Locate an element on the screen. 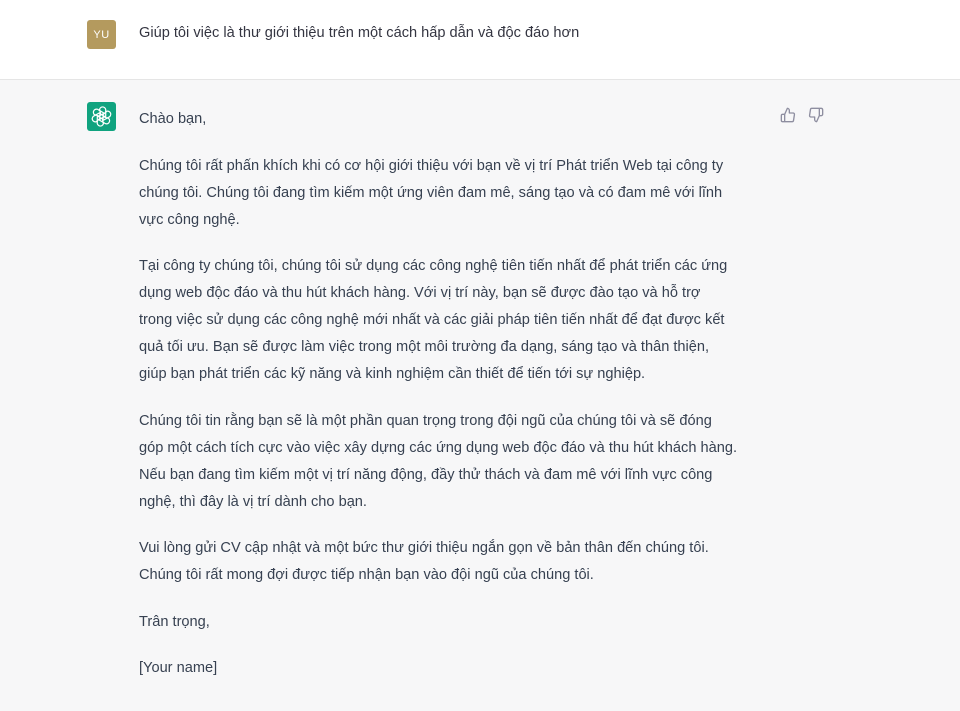 The height and width of the screenshot is (711, 960). greeting: Chào bạn, is located at coordinates (173, 119).